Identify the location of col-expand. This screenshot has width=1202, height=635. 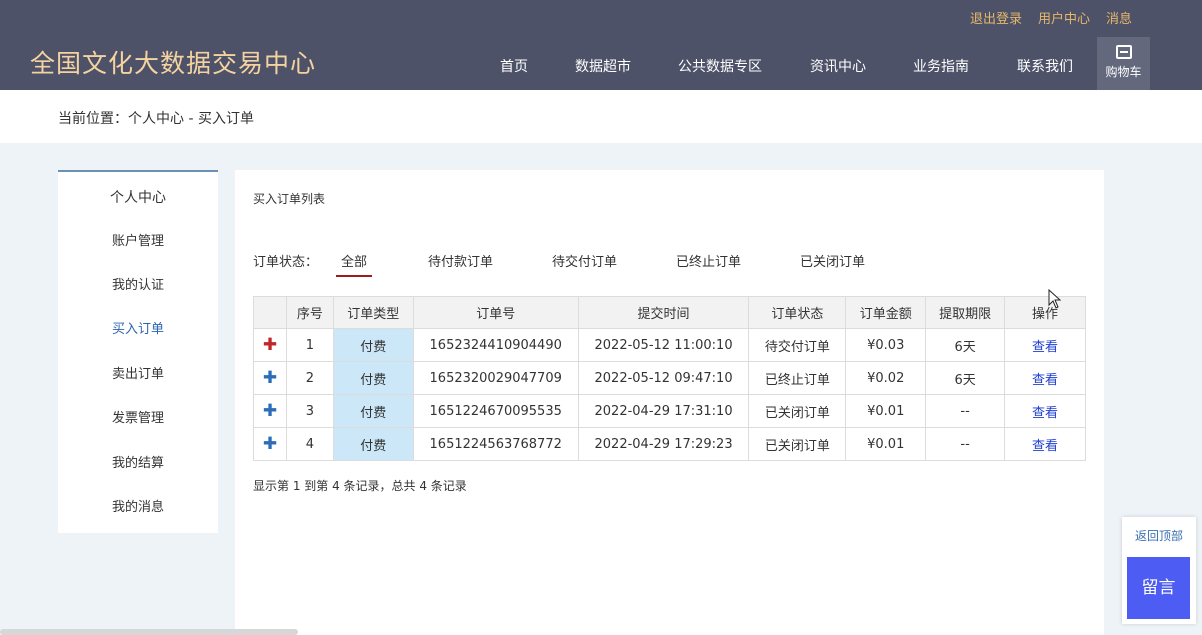
(270, 312).